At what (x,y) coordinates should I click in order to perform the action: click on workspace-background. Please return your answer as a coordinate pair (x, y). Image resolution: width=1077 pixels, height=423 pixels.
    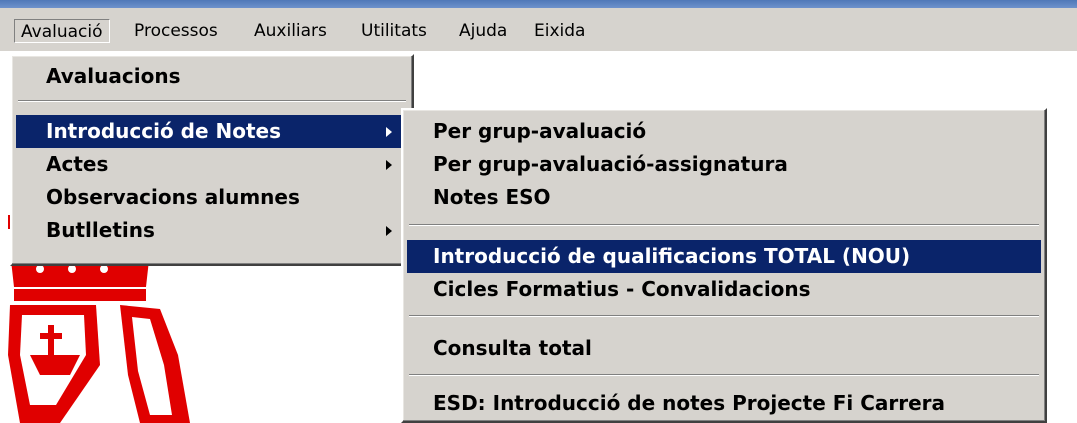
    Looking at the image, I should click on (743, 81).